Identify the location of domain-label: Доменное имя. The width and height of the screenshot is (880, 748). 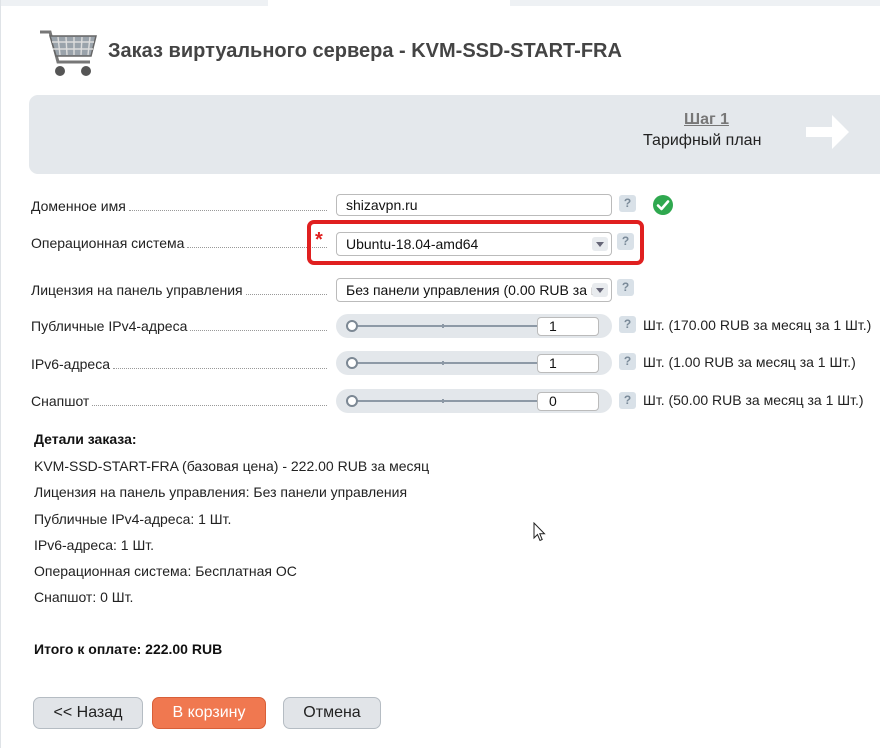
(78, 206).